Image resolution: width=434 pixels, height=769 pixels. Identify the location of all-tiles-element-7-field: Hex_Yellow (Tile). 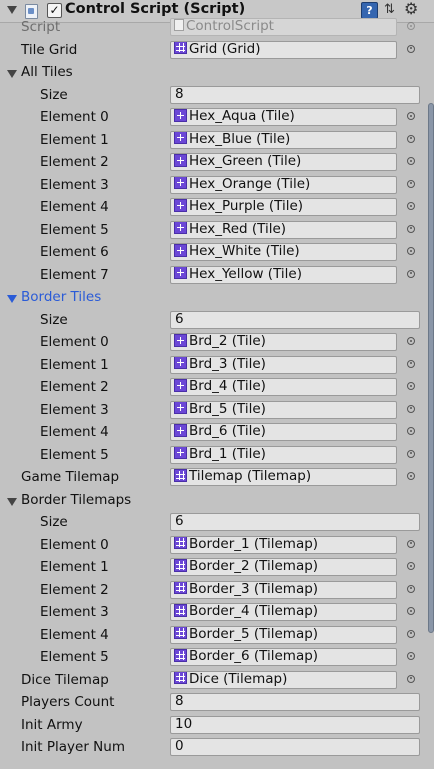
(283, 274).